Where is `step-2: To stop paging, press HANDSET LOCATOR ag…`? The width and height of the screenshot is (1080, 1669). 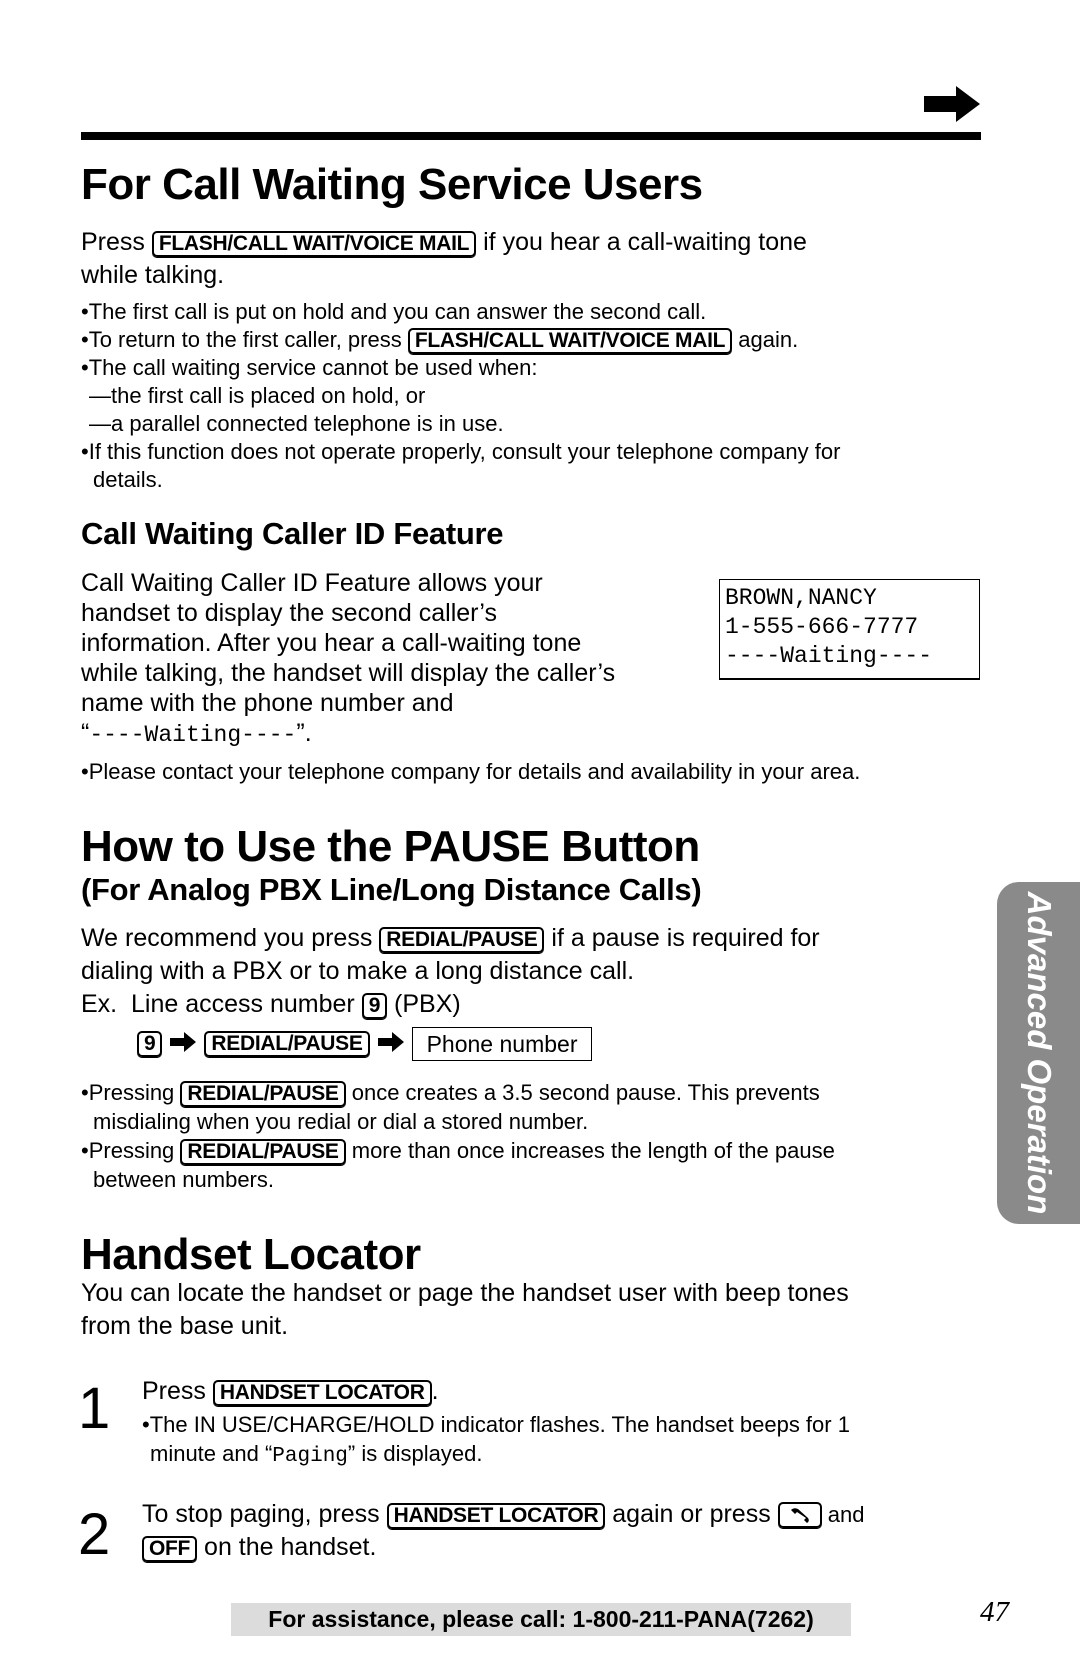
step-2: To stop paging, press HANDSET LOCATOR ag… is located at coordinates (562, 1530).